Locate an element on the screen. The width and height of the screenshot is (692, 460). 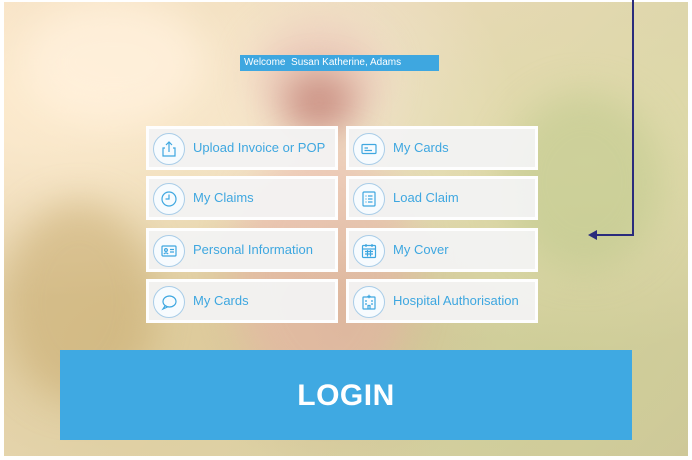
my-cover-button: My Cover is located at coordinates (442, 250).